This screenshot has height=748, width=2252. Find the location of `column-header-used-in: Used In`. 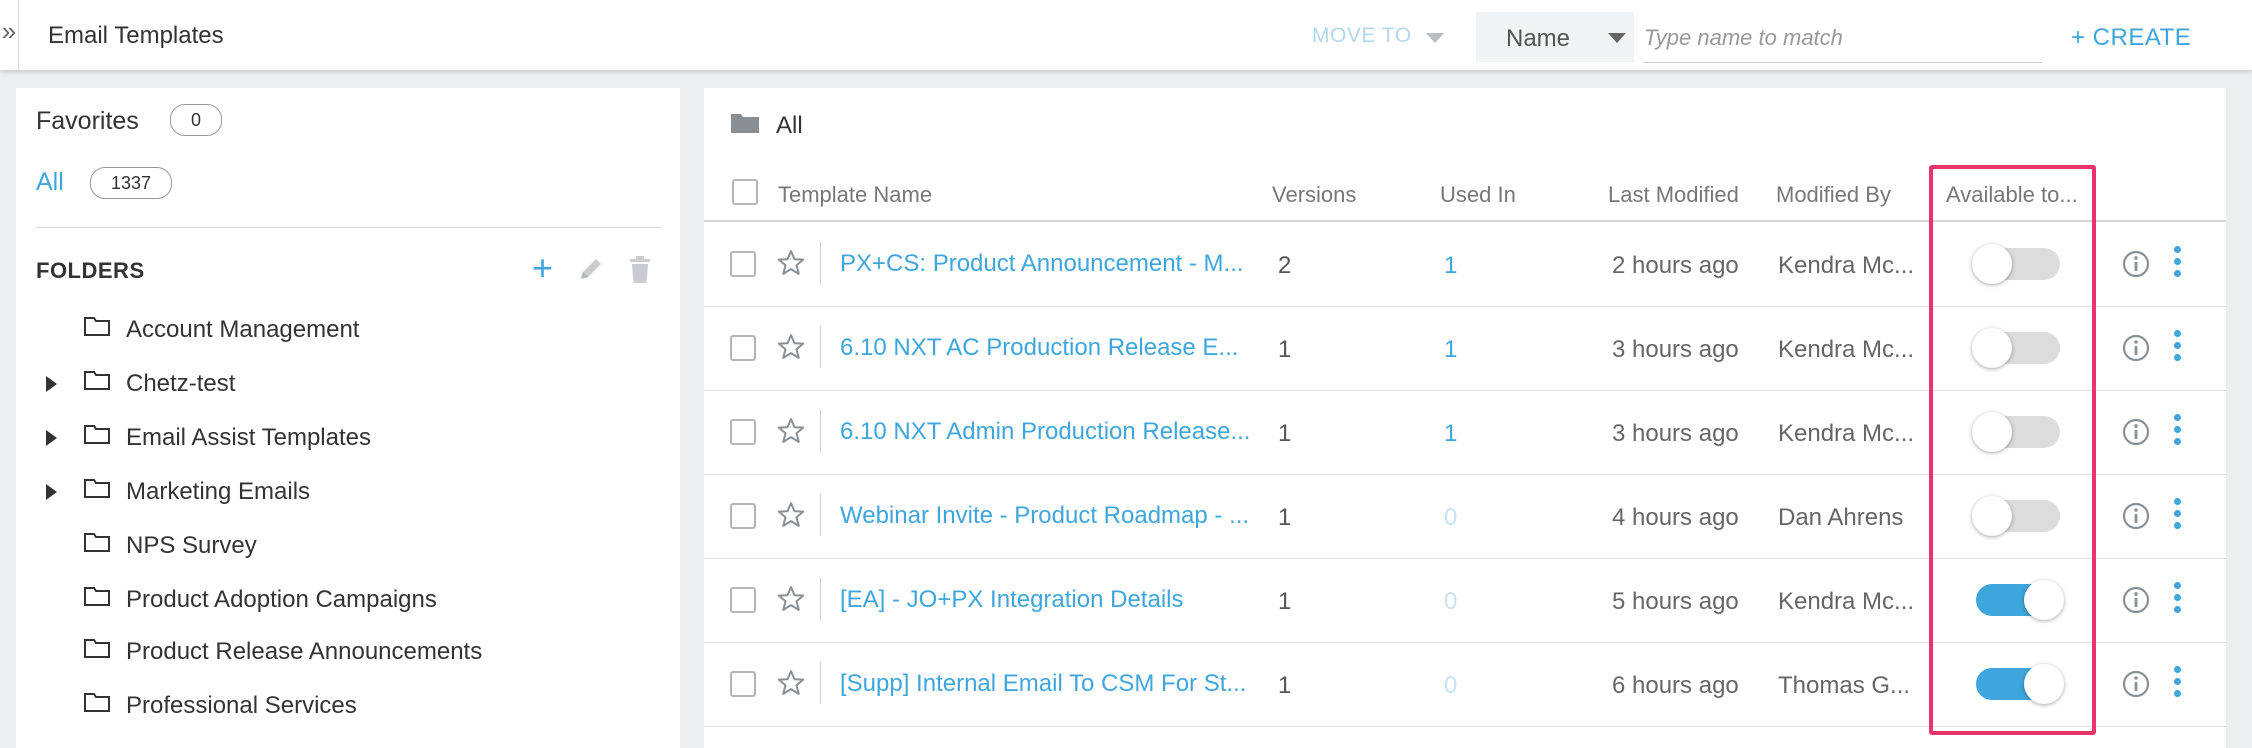

column-header-used-in: Used In is located at coordinates (1478, 195).